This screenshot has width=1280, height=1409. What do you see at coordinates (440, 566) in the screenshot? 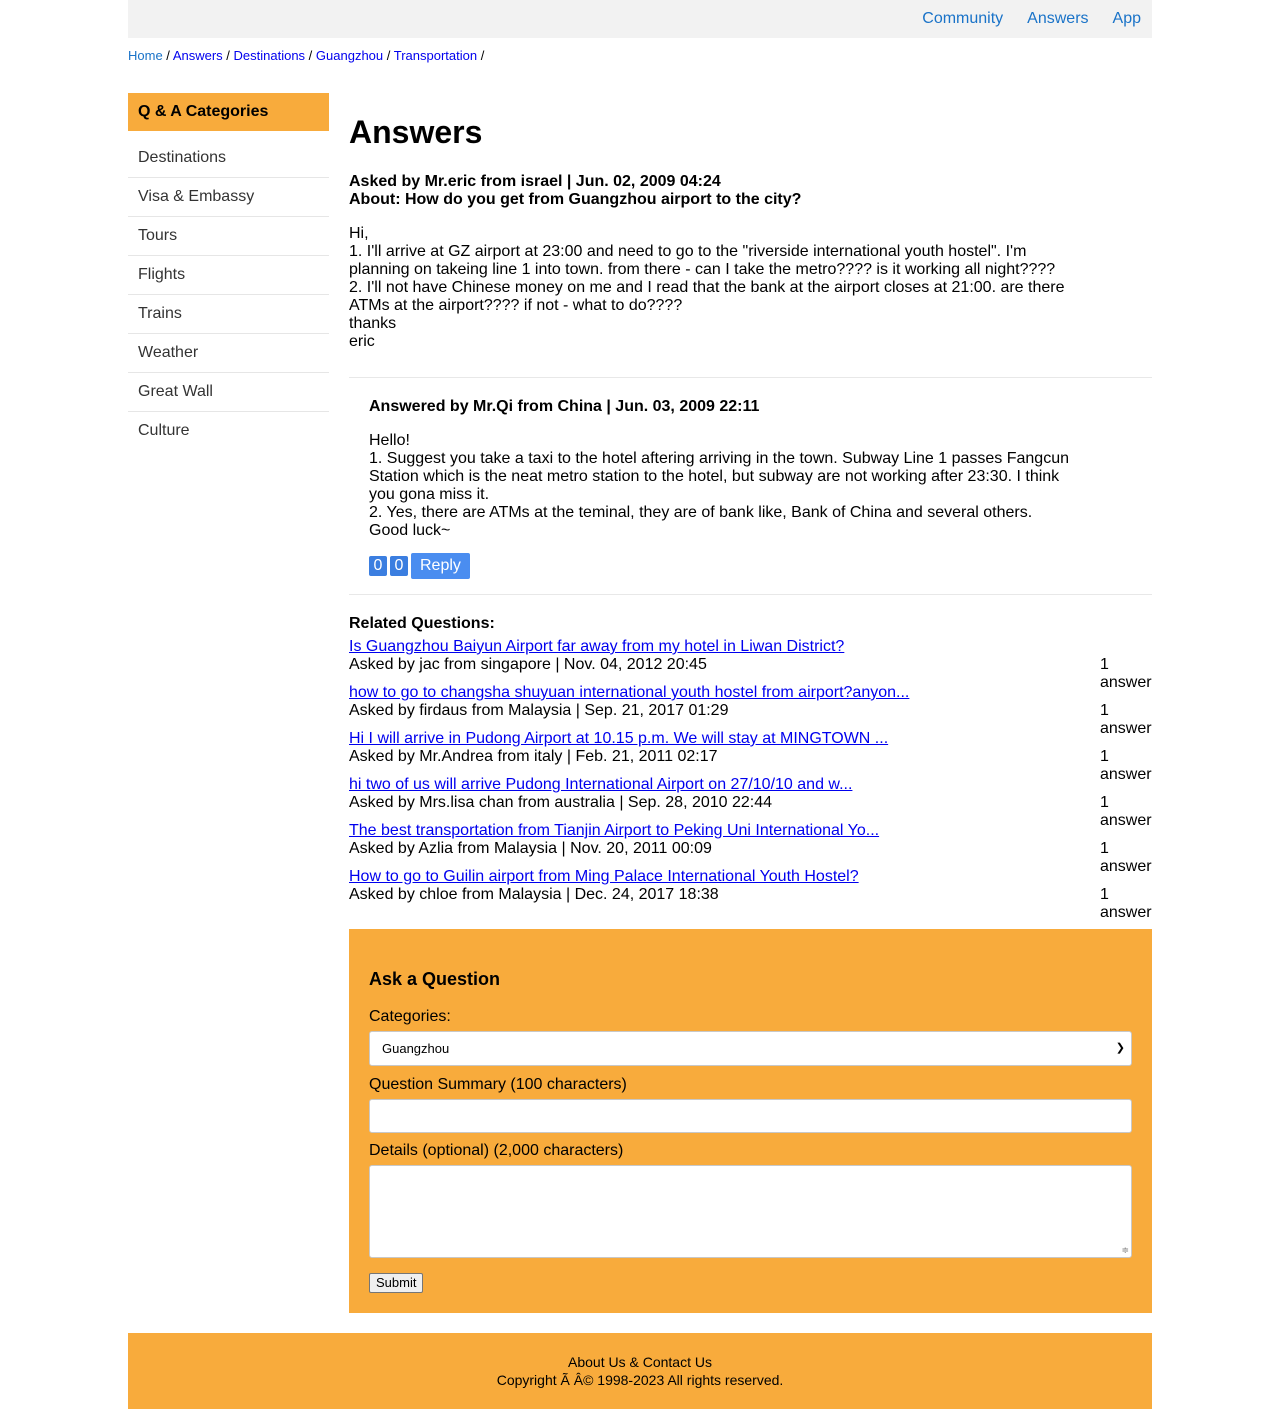
I see `reply-button: Reply` at bounding box center [440, 566].